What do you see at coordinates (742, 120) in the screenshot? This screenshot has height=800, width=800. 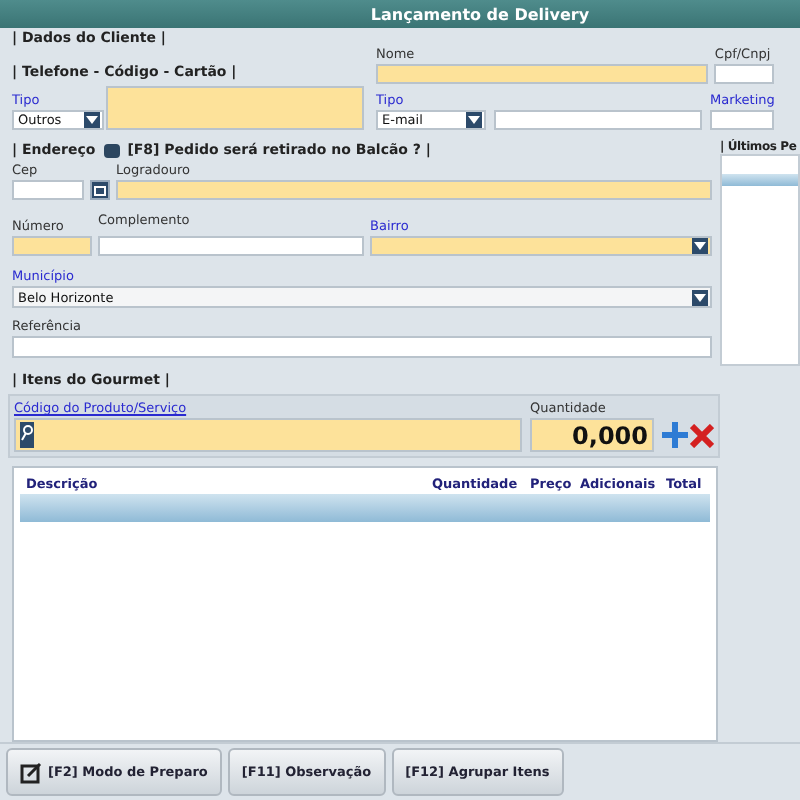 I see `marketing-field` at bounding box center [742, 120].